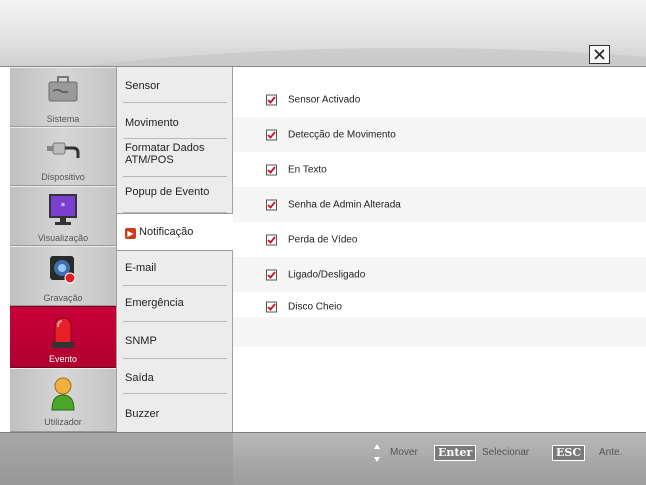 The height and width of the screenshot is (485, 646). Describe the element at coordinates (323, 239) in the screenshot. I see `option-label: Perda de Vídeo` at that location.